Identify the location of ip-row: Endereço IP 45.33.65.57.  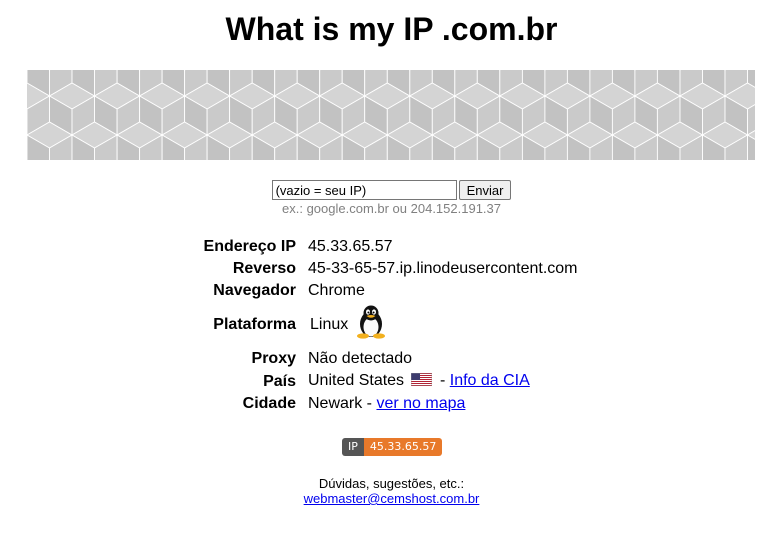
(388, 247).